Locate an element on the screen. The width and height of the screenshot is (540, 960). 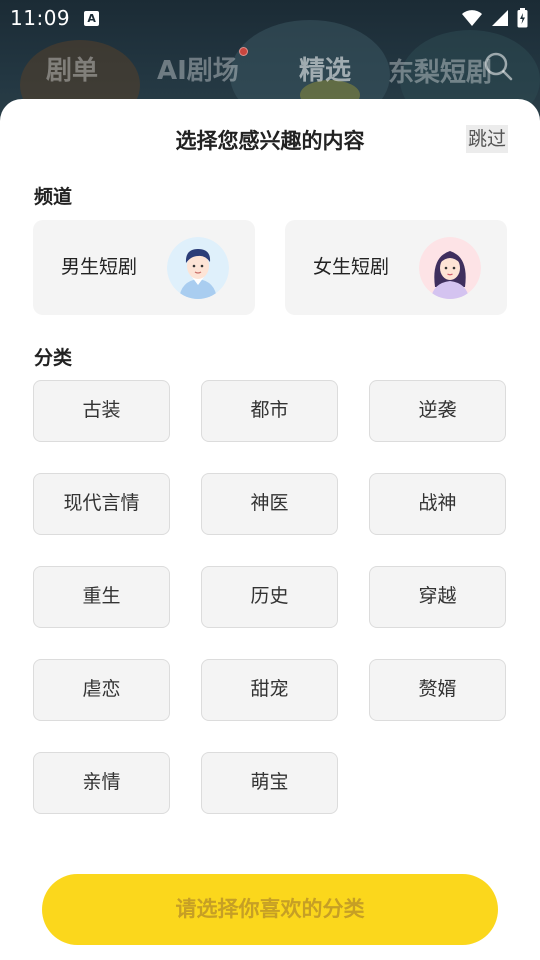
category-chip: 神医 is located at coordinates (269, 504).